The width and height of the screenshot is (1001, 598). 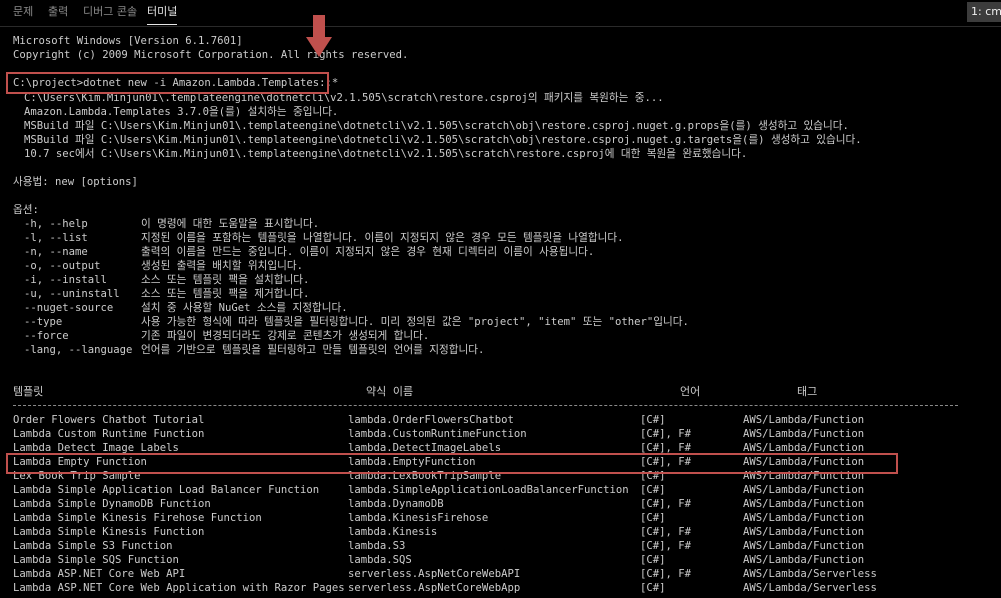 What do you see at coordinates (244, 308) in the screenshot?
I see `option-description: 설치 중 사용할 NuGet 소스를 지정합니다.` at bounding box center [244, 308].